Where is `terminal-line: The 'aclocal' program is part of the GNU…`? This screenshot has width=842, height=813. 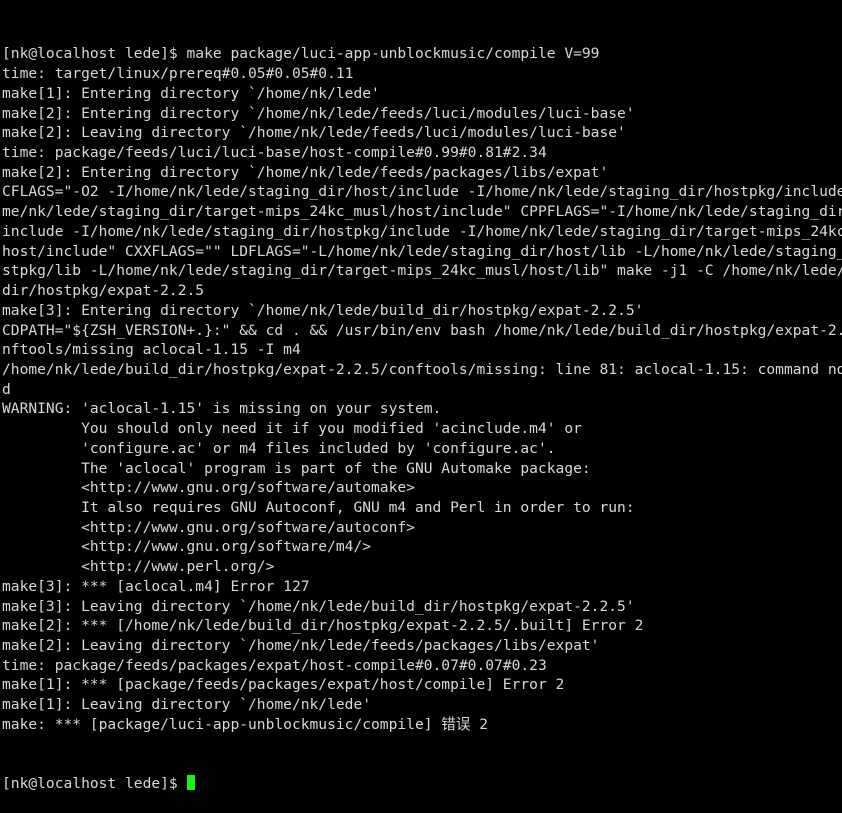
terminal-line: The 'aclocal' program is part of the GNU… is located at coordinates (296, 468).